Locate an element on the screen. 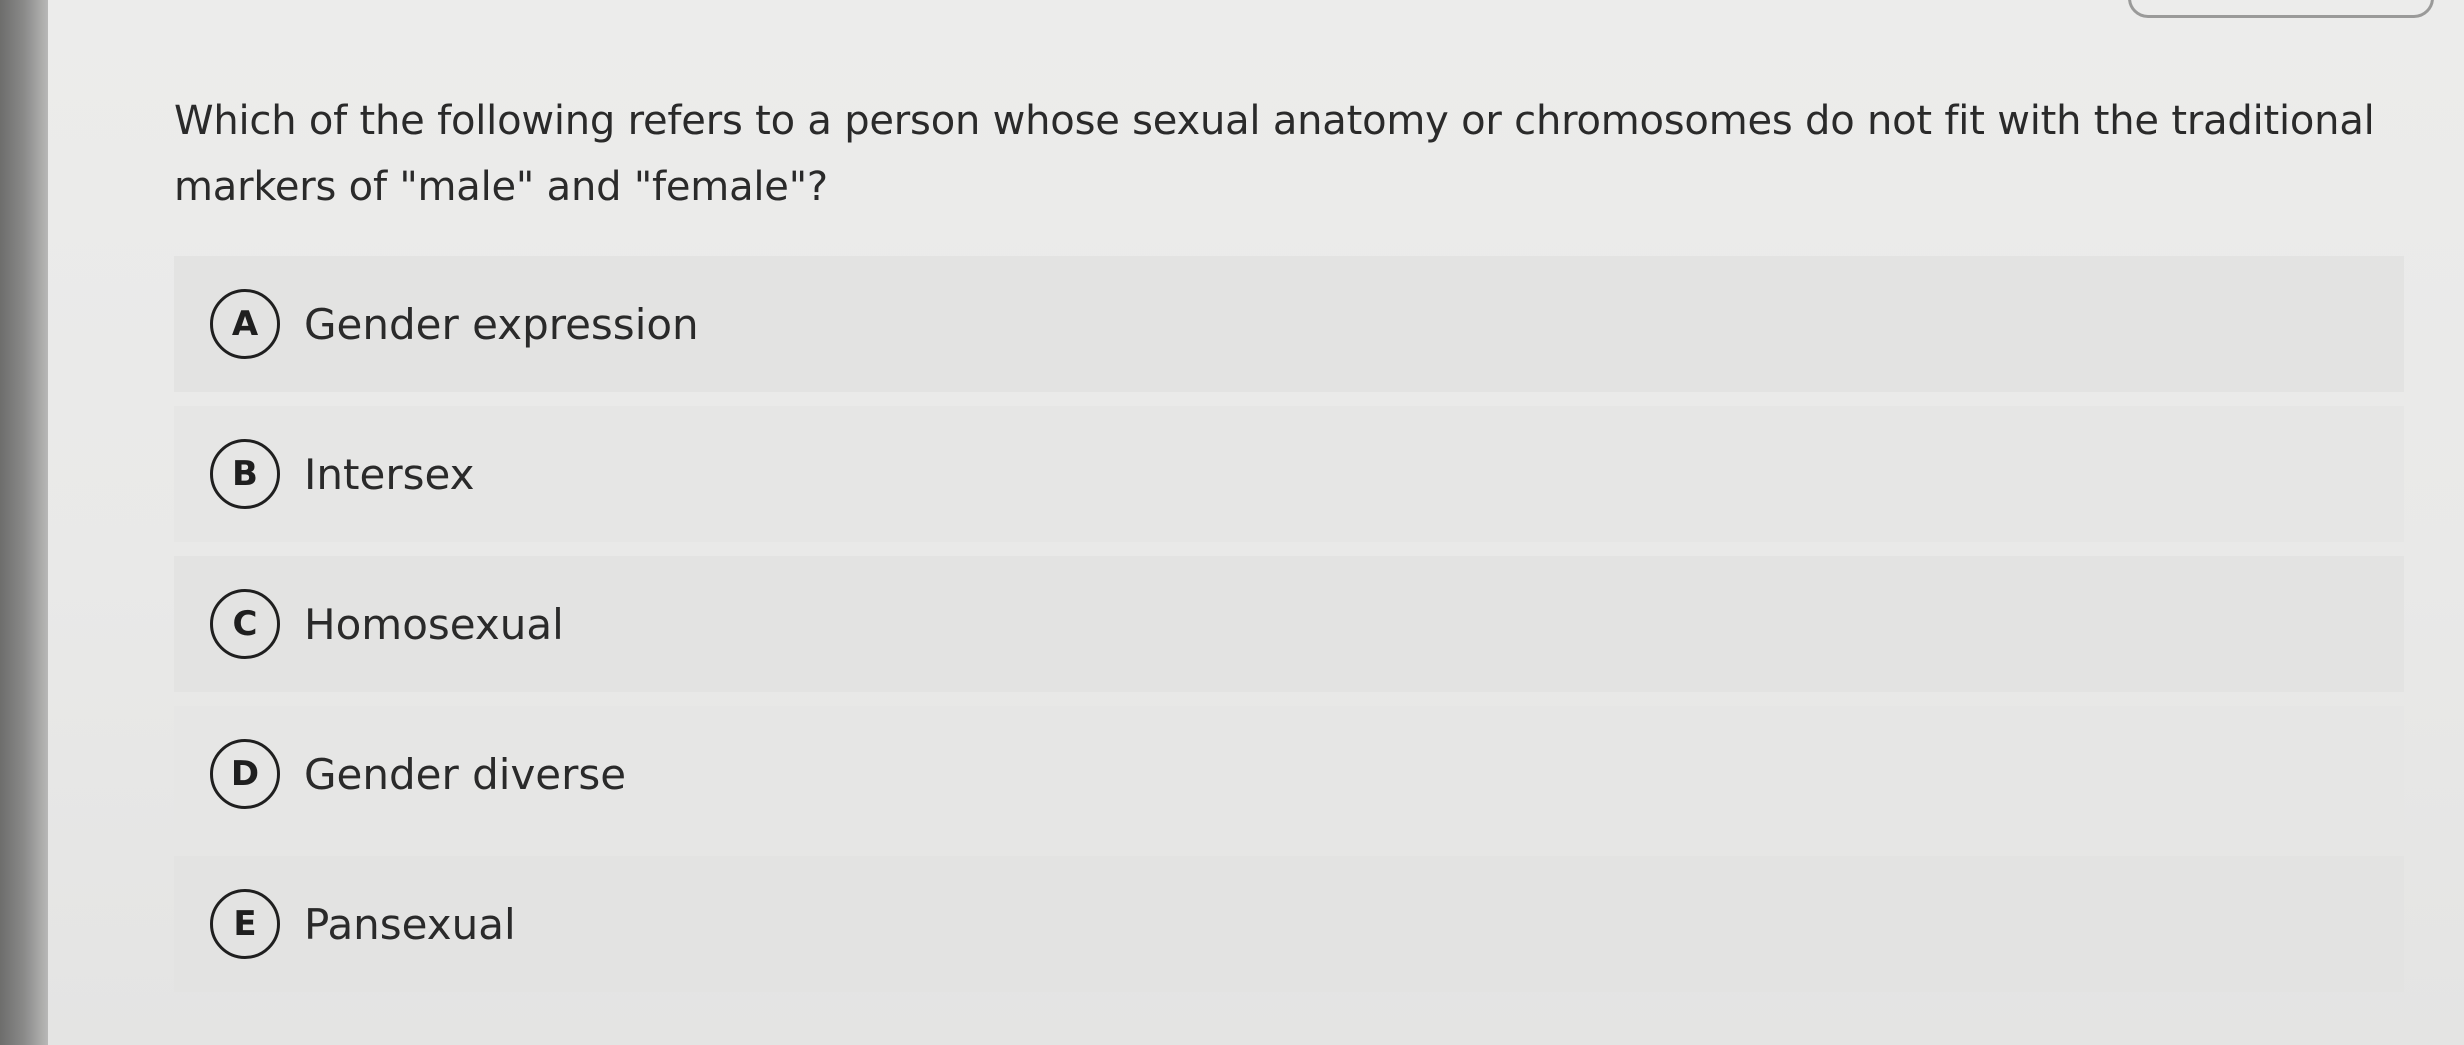  option-b-letter: B is located at coordinates (245, 474).